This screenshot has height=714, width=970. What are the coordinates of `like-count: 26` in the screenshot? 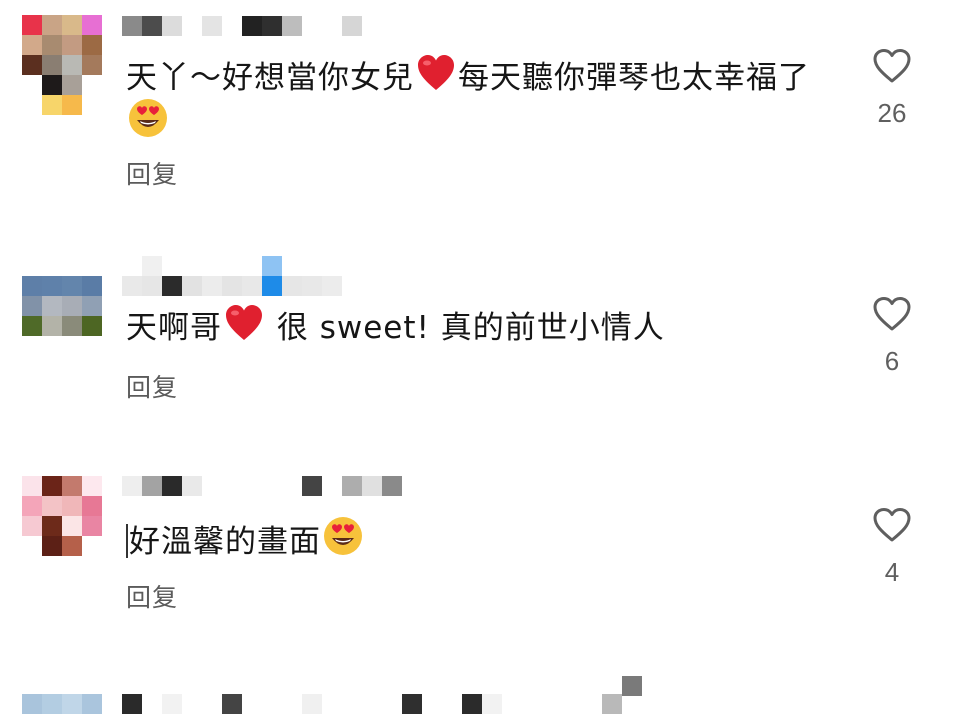 It's located at (892, 113).